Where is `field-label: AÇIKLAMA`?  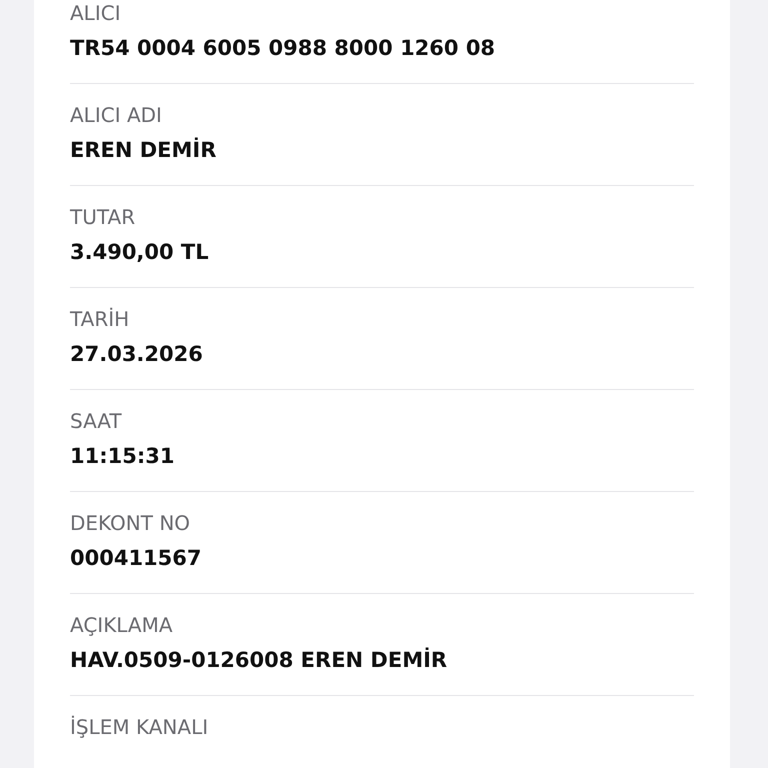 field-label: AÇIKLAMA is located at coordinates (122, 625).